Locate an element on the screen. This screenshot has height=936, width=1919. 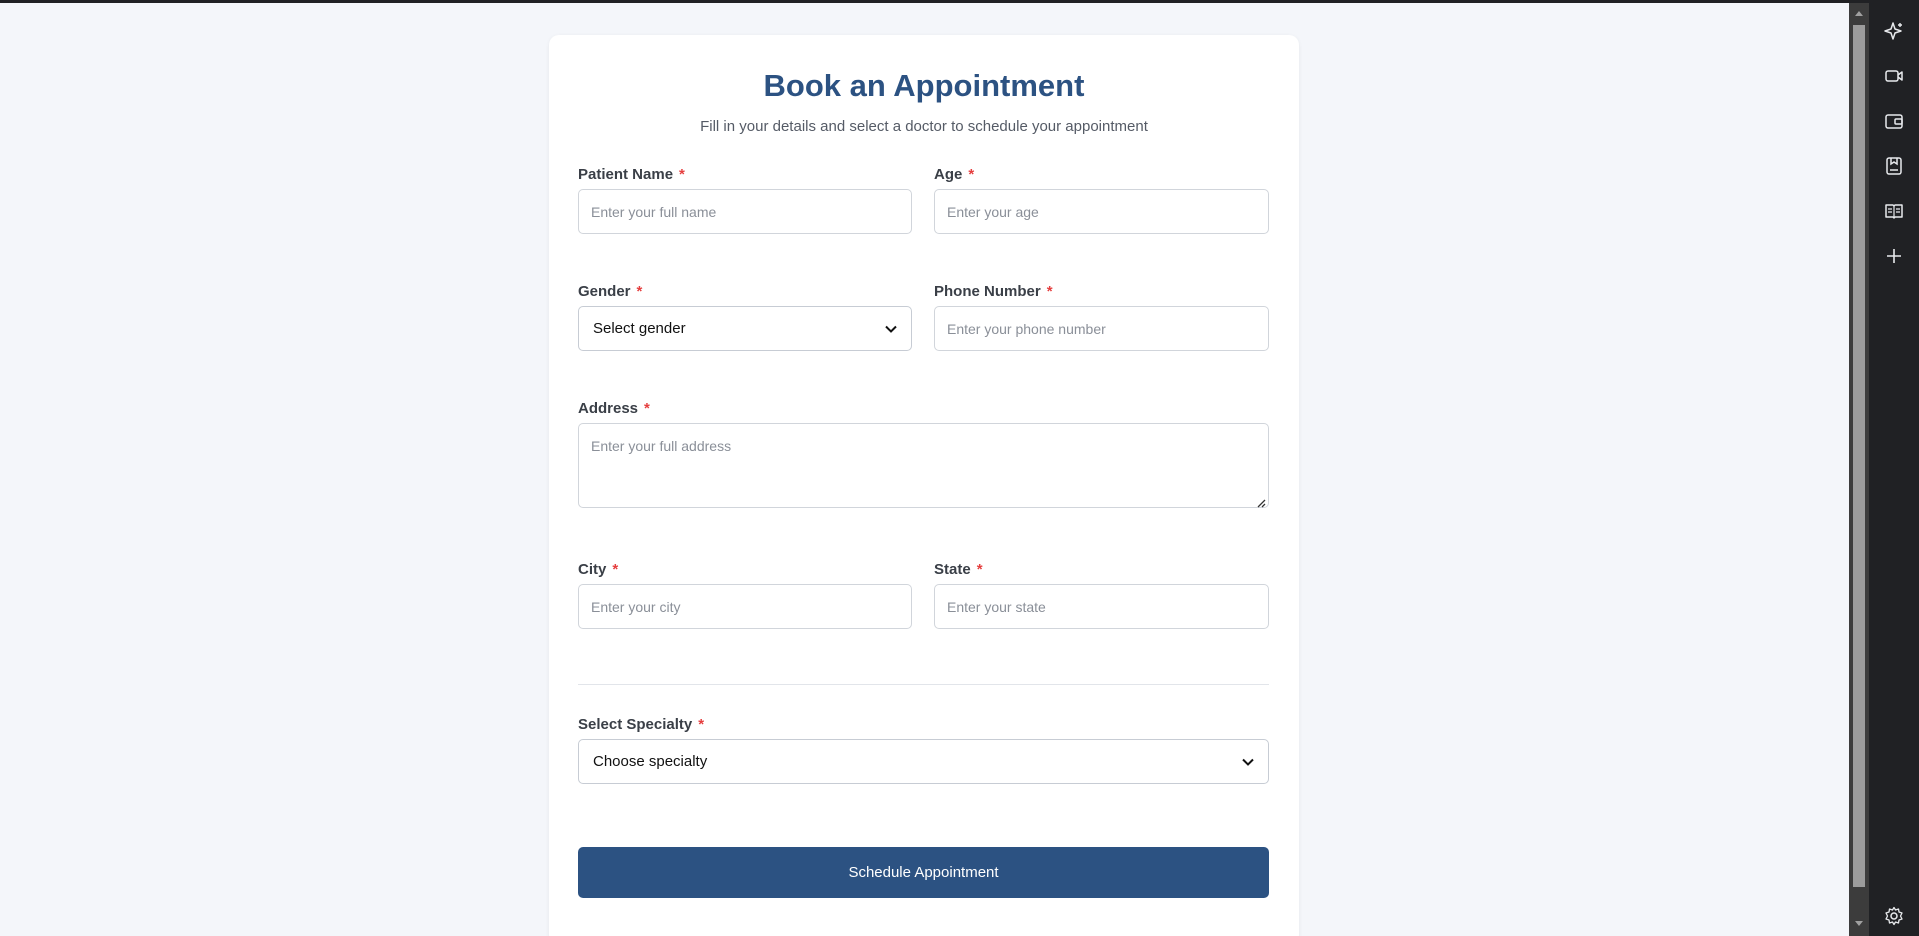
patient-name-label: Patient Name * is located at coordinates (631, 174).